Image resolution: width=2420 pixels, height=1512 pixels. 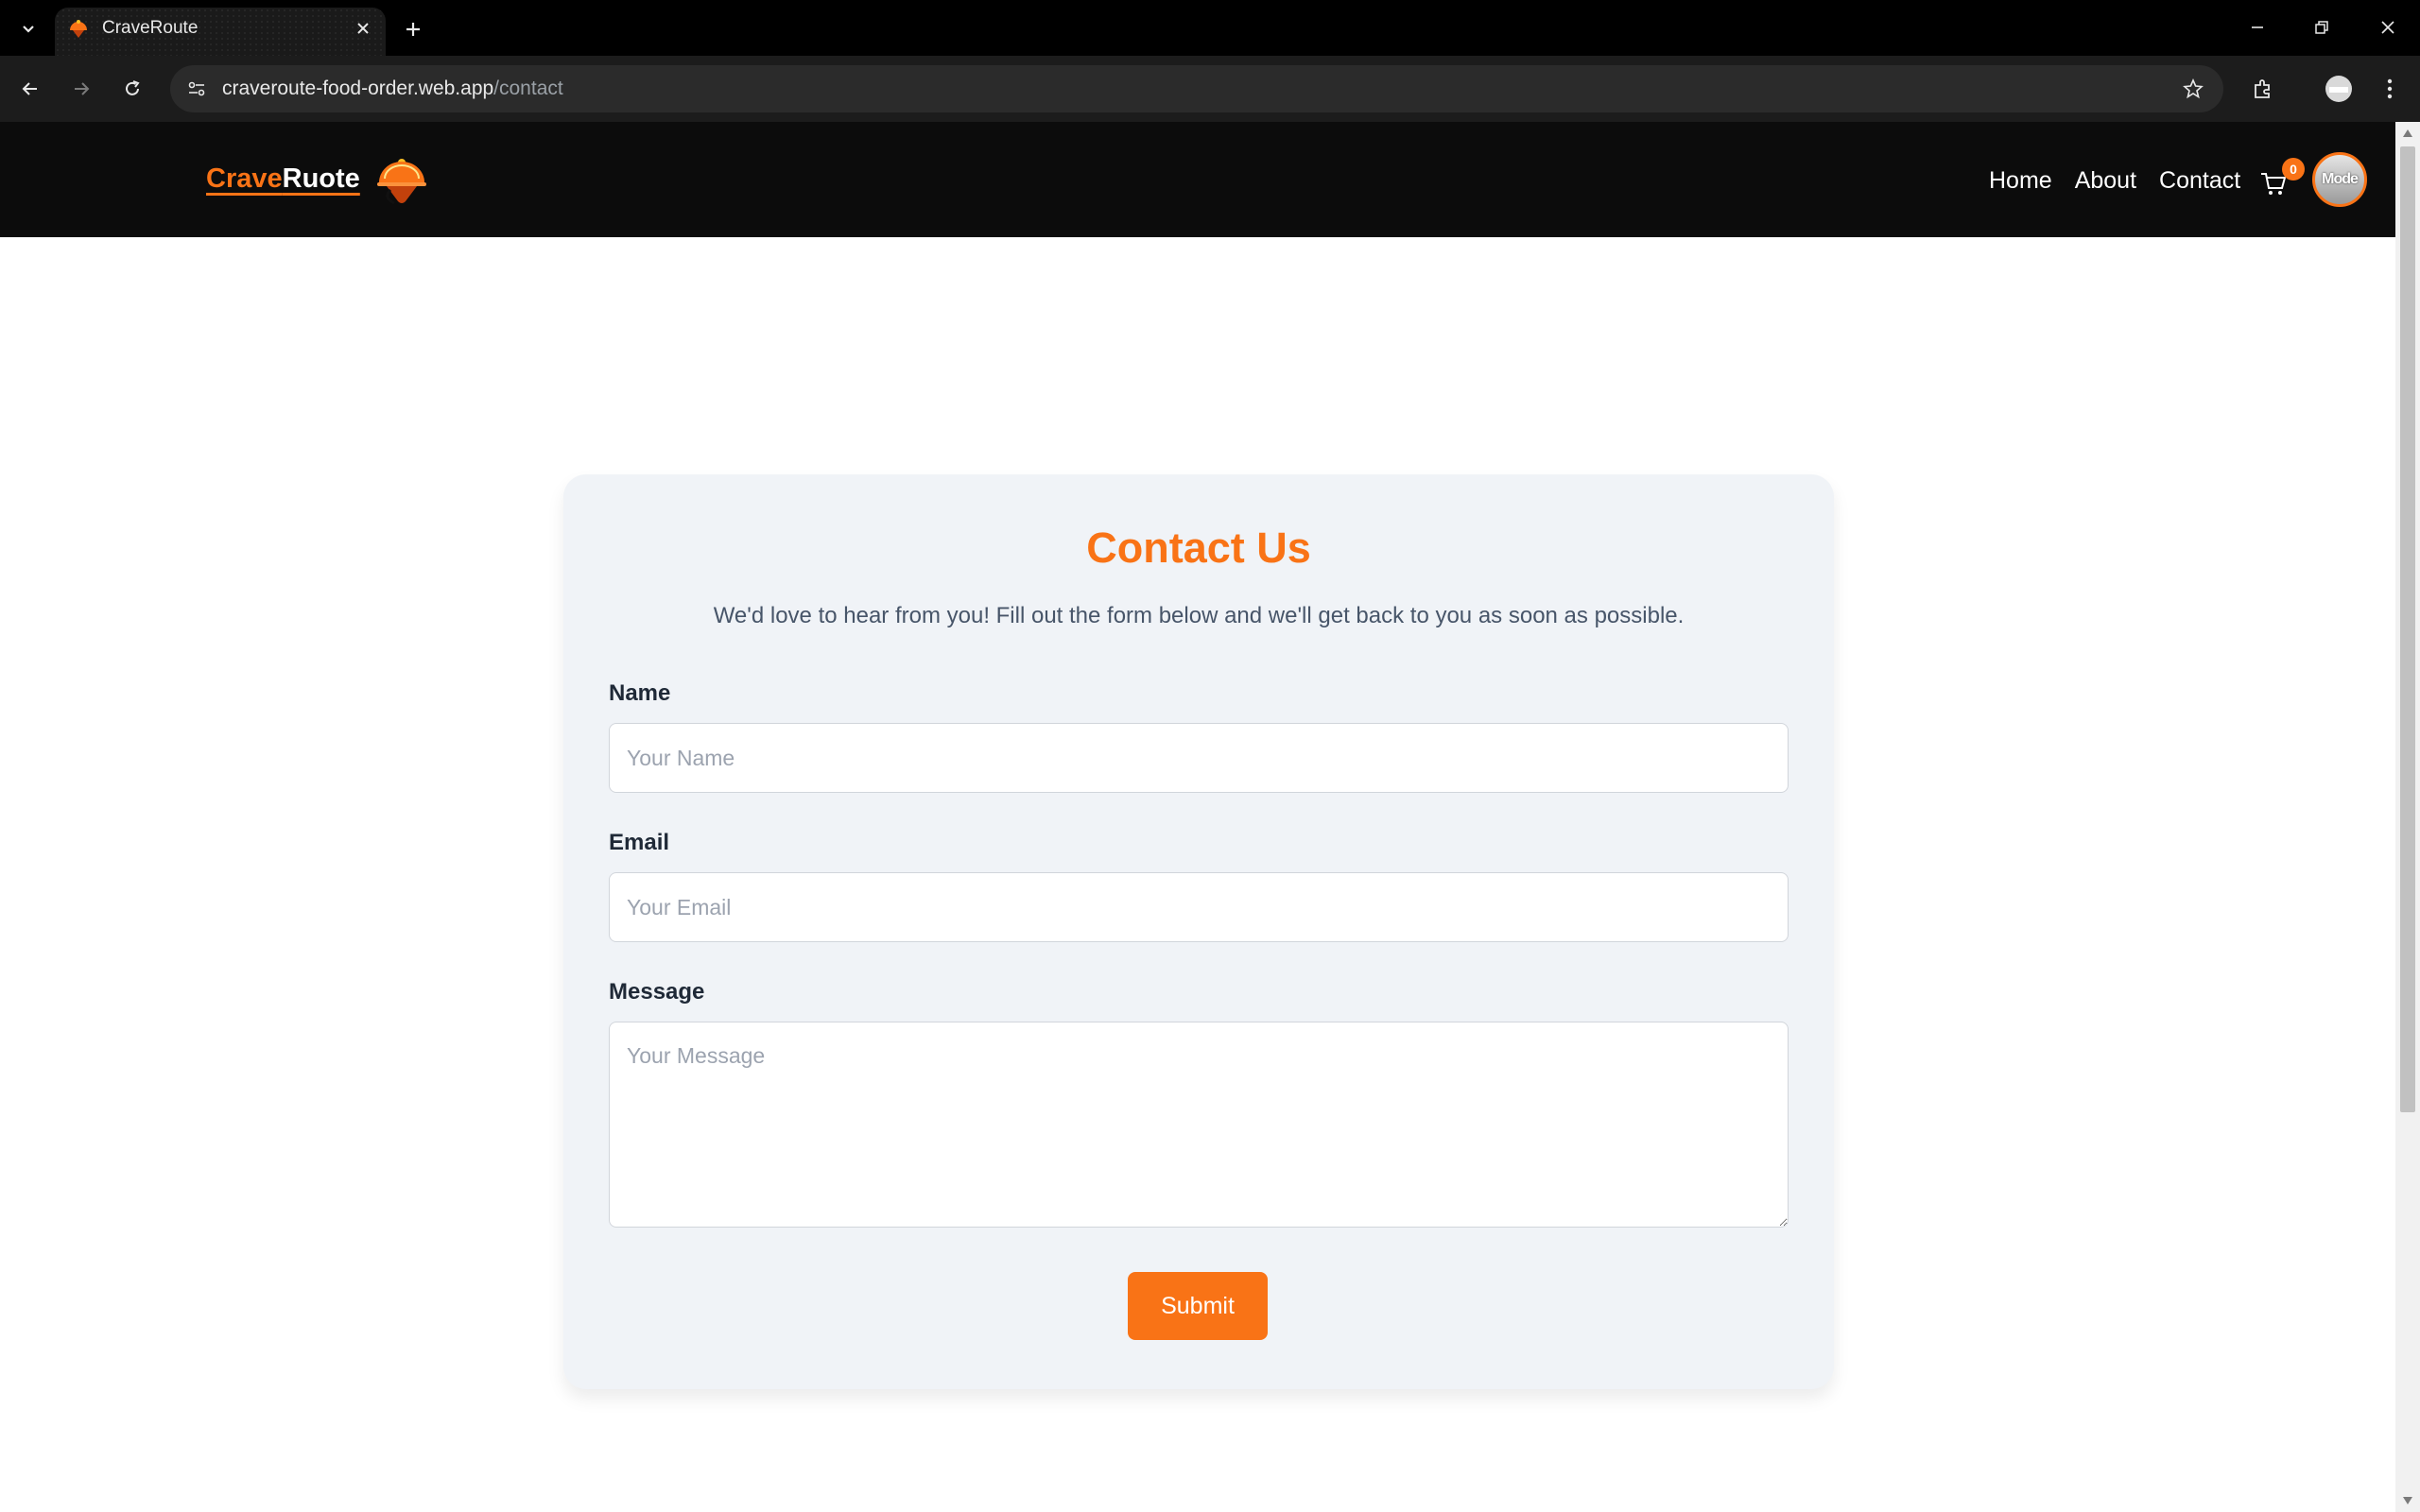 What do you see at coordinates (150, 28) in the screenshot?
I see `tab-title: CraveRoute` at bounding box center [150, 28].